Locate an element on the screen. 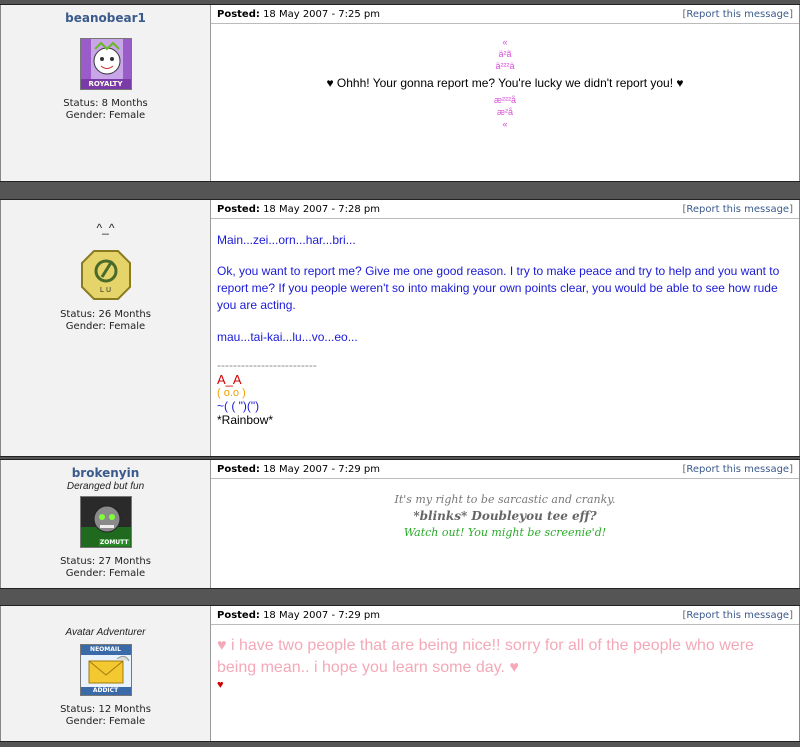  signature-line: A_A is located at coordinates (229, 379).